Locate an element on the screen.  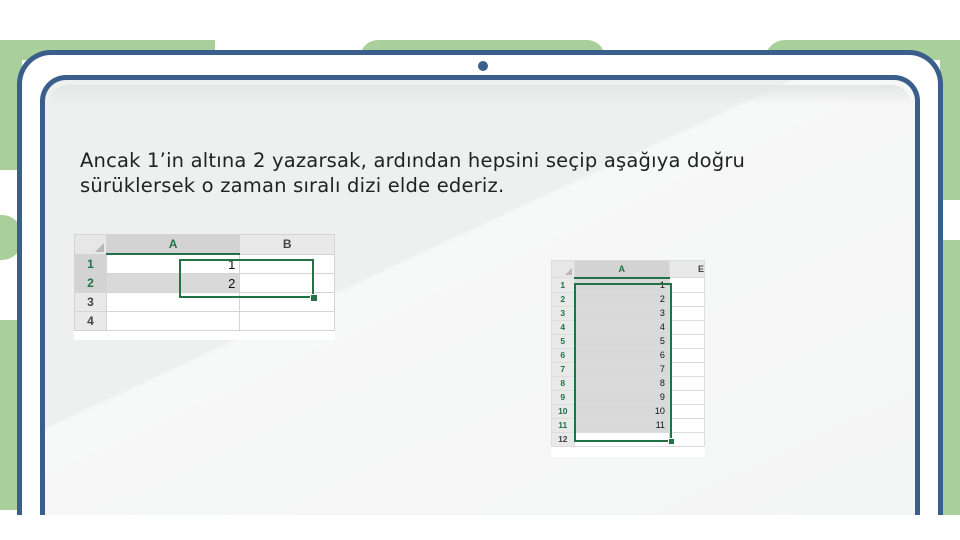
row-header: 6 is located at coordinates (563, 355).